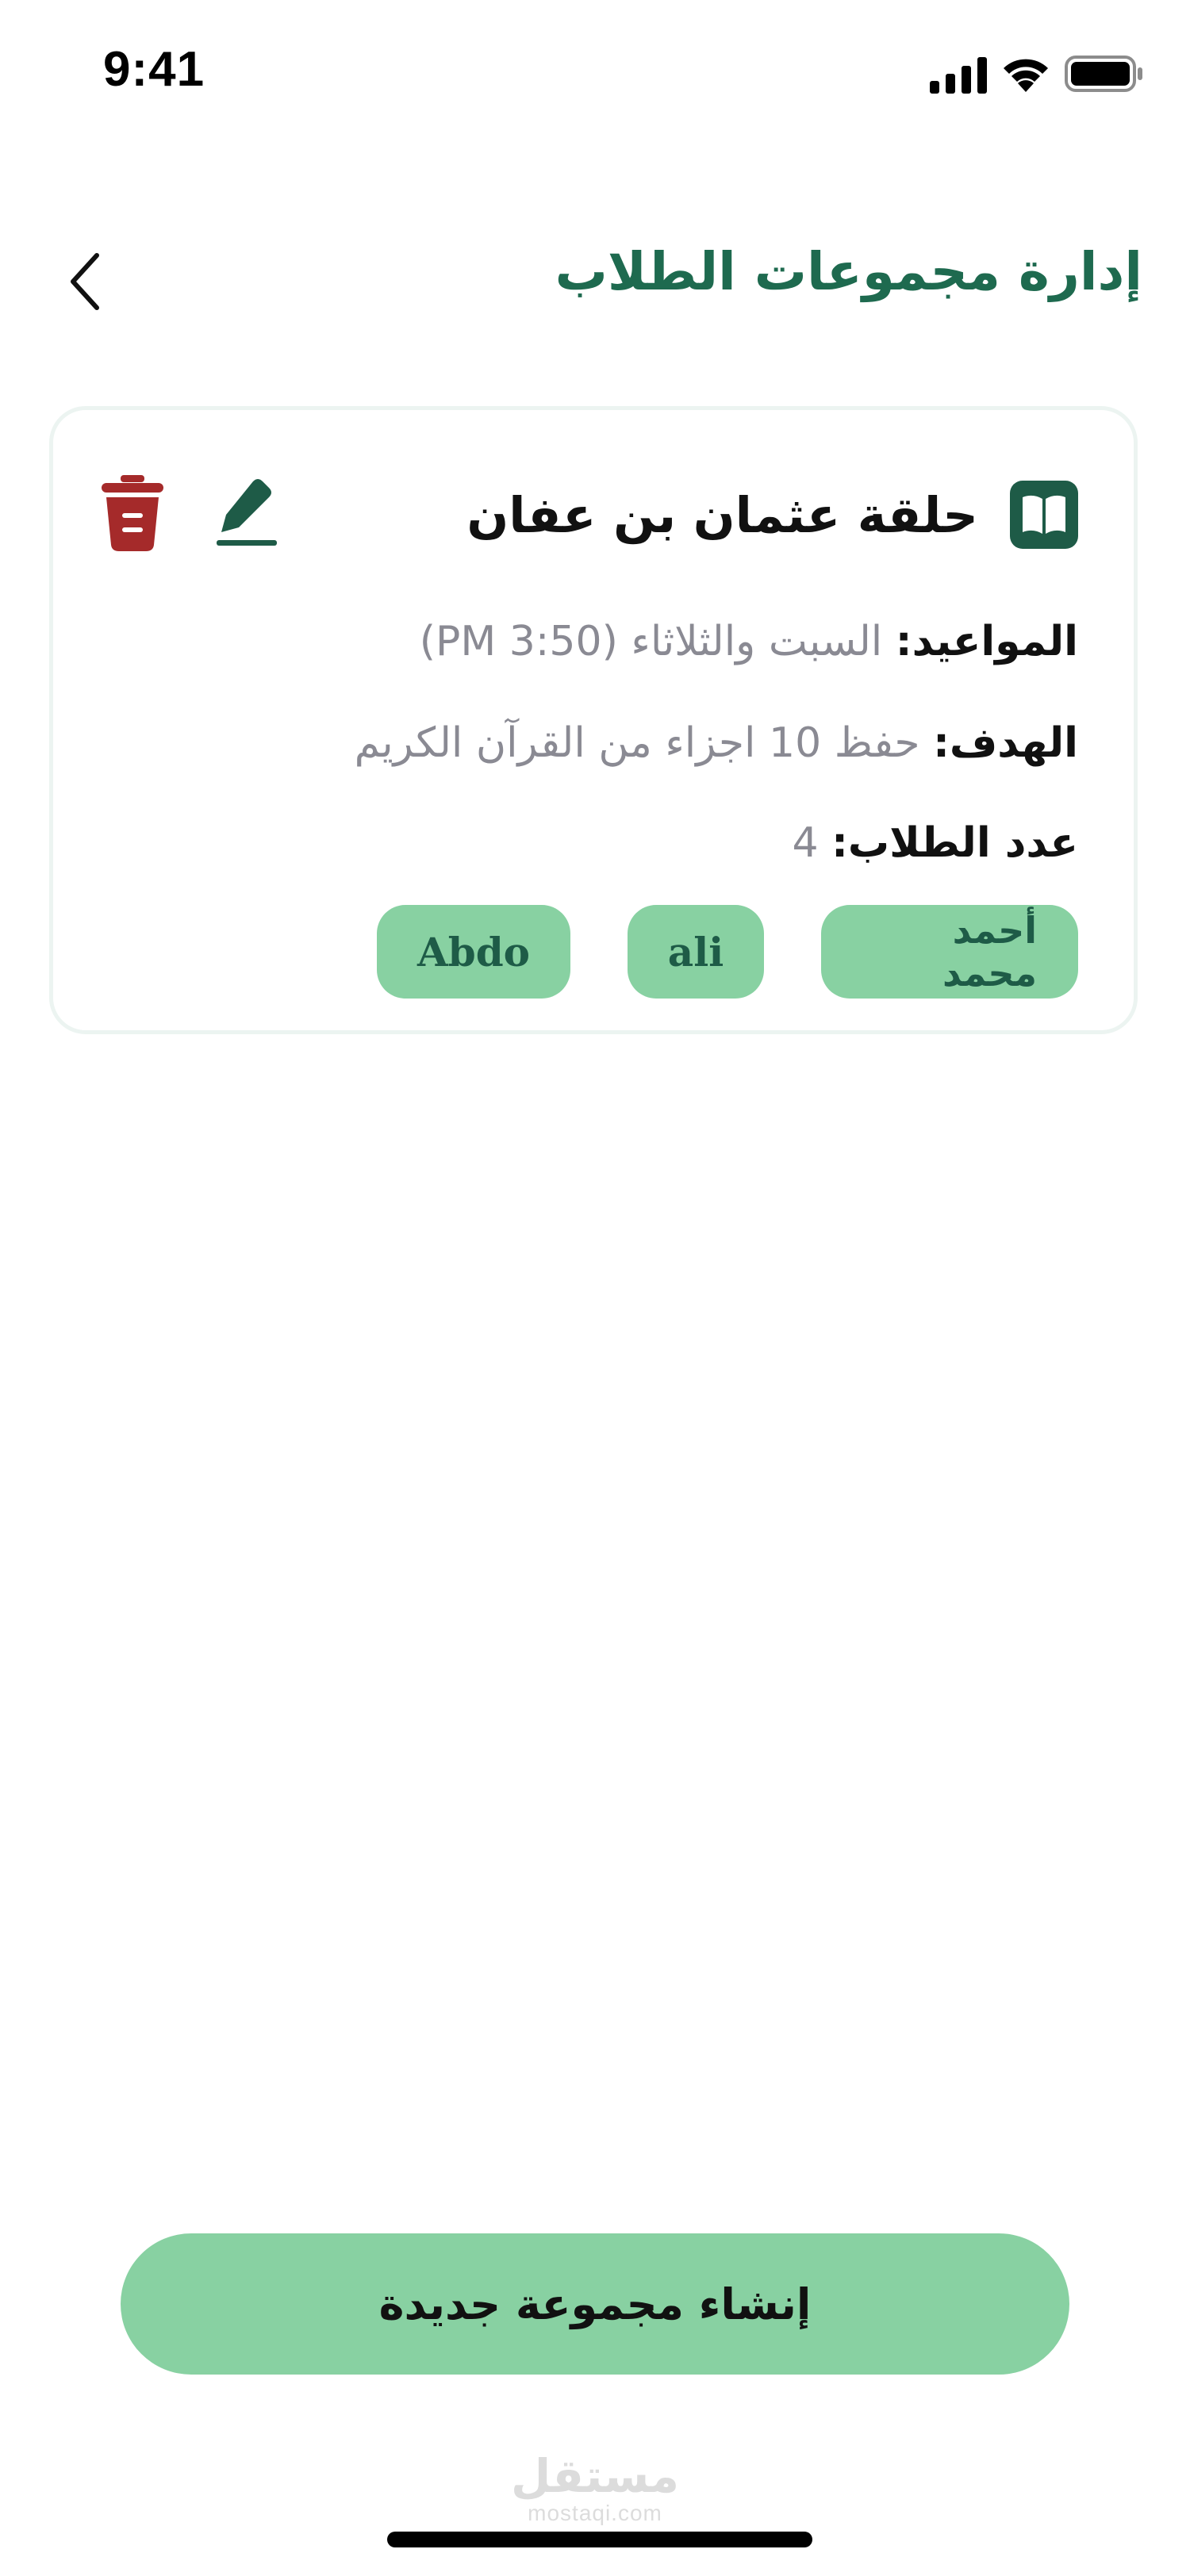 The width and height of the screenshot is (1190, 2576). Describe the element at coordinates (958, 75) in the screenshot. I see `cellular-signal-icon` at that location.